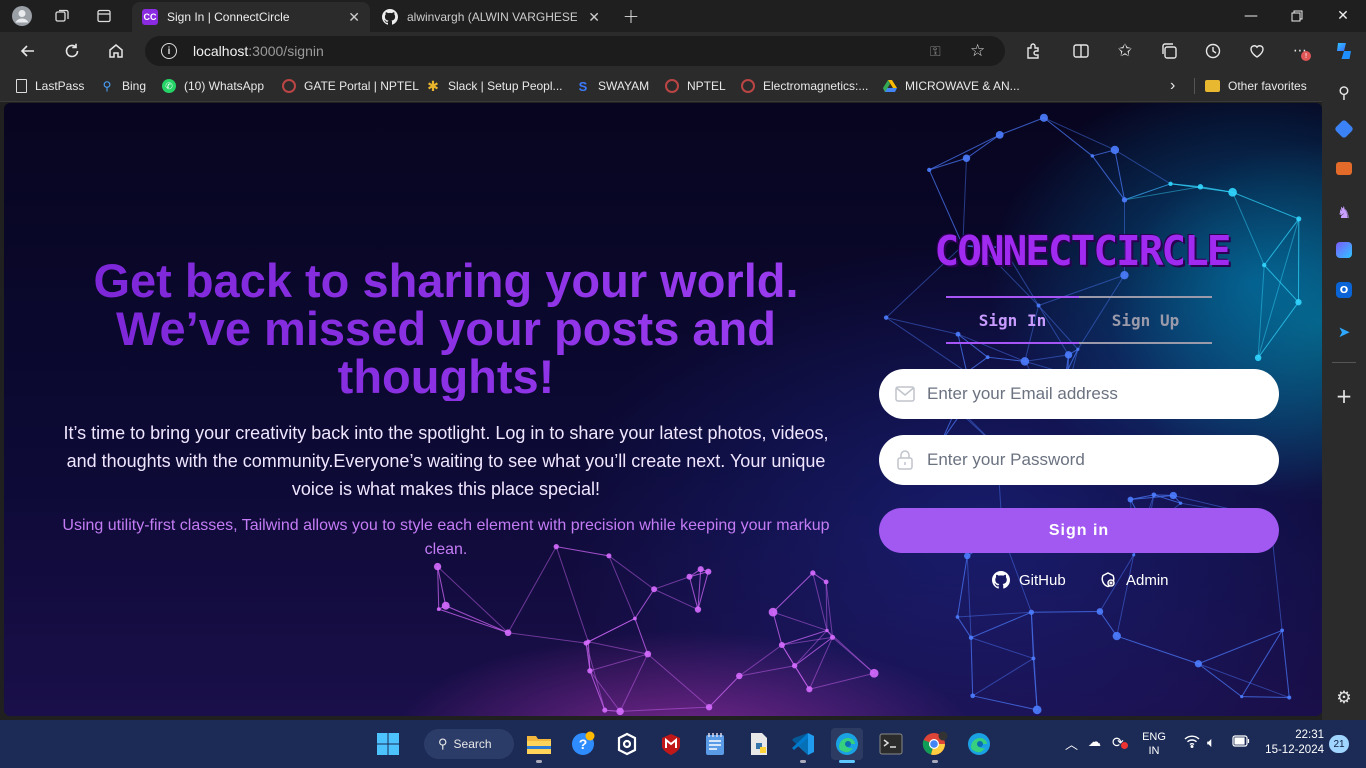 The image size is (1366, 768). Describe the element at coordinates (1344, 698) in the screenshot. I see `sidebar-settings-gear-icon: ⚙` at that location.